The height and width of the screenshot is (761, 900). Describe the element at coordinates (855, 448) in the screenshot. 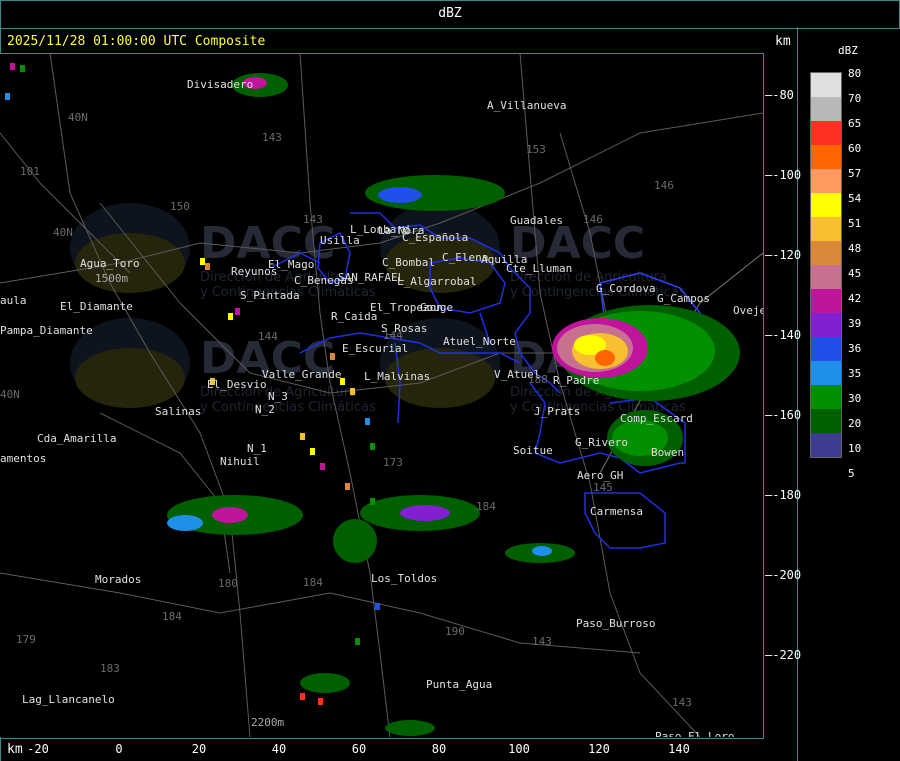

I see `legend-label-10: 10` at that location.